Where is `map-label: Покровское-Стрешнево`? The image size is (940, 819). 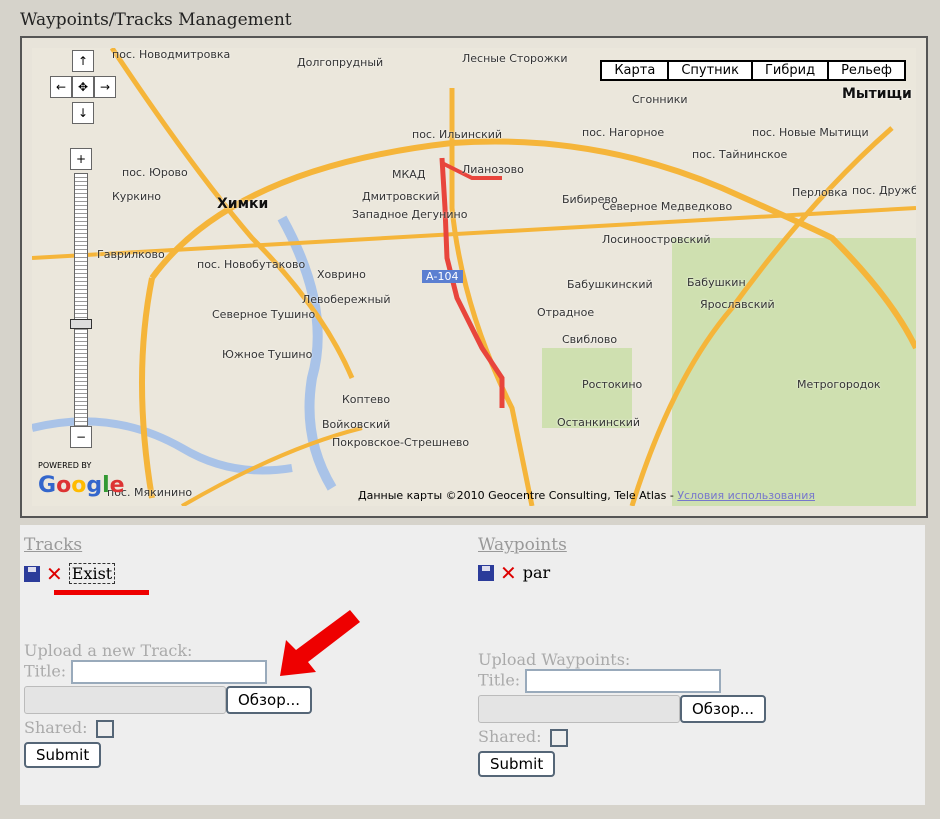
map-label: Покровское-Стрешнево is located at coordinates (401, 442).